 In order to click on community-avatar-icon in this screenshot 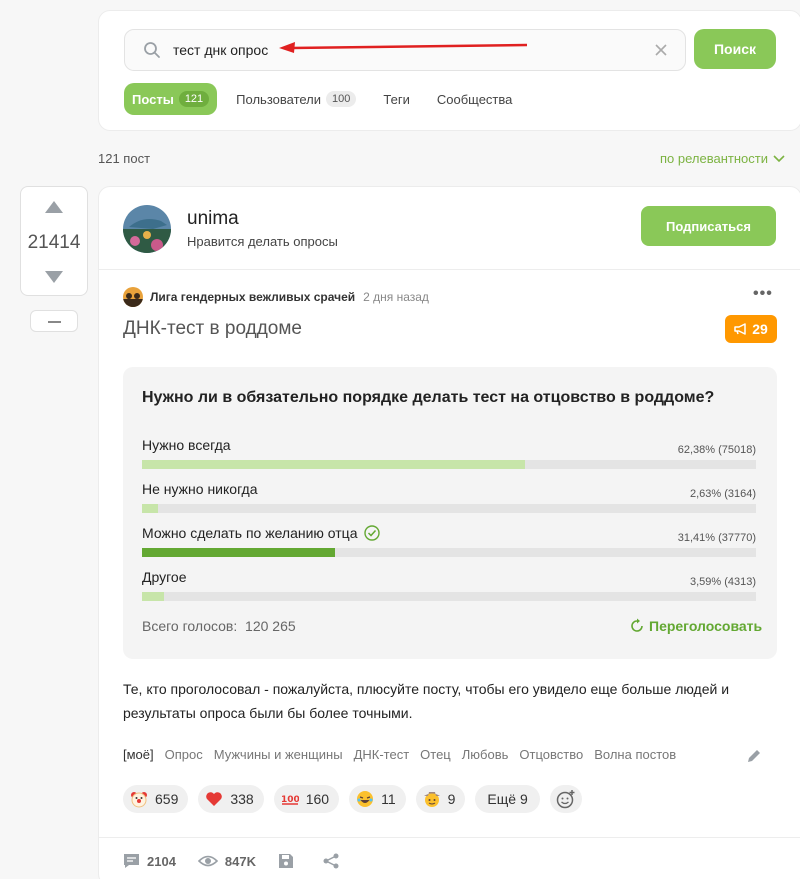, I will do `click(133, 297)`.